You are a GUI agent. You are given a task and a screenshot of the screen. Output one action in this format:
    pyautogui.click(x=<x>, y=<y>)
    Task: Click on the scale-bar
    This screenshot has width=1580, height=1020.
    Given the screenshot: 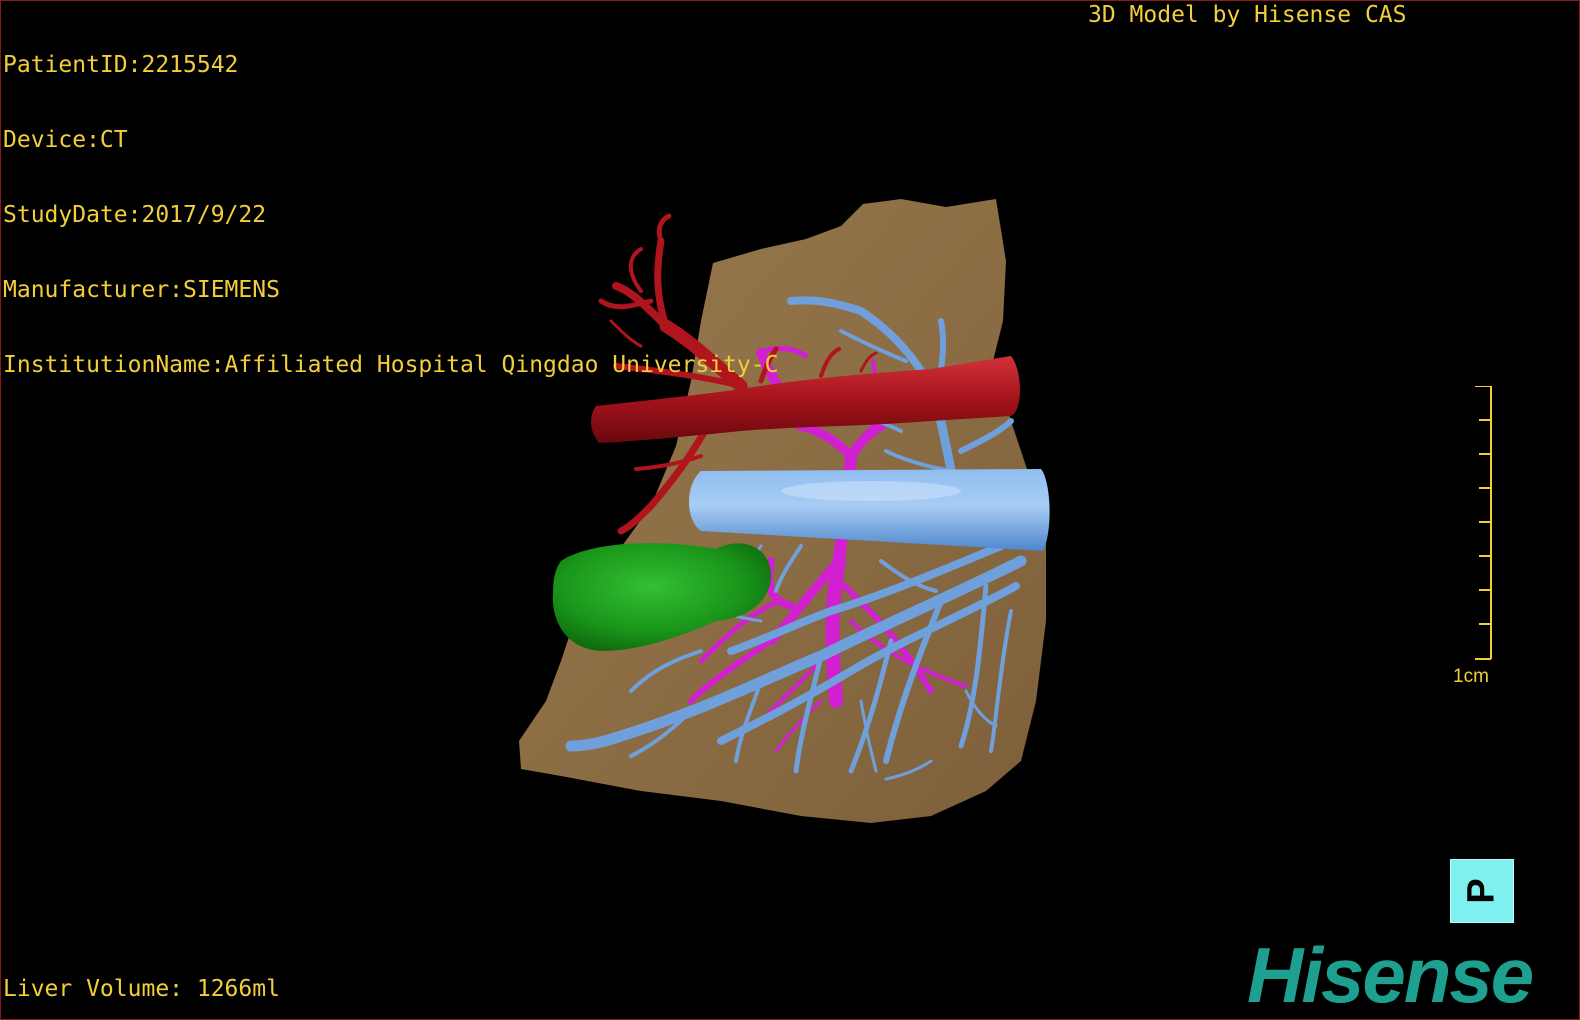 What is the action you would take?
    pyautogui.click(x=1483, y=523)
    